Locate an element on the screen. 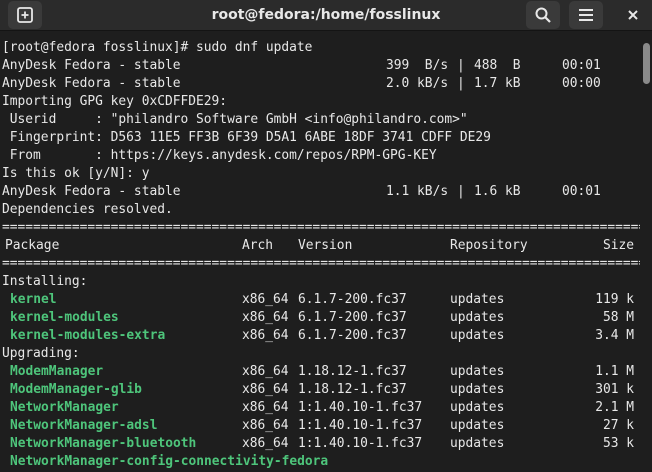  search-button is located at coordinates (543, 15).